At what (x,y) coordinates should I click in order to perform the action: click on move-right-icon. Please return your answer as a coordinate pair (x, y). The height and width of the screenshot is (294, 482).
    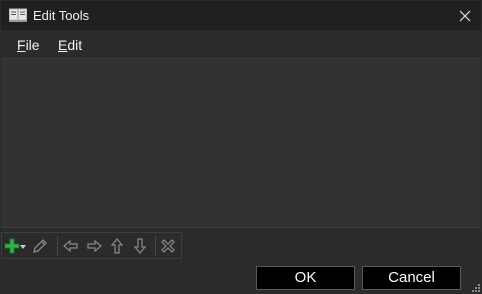
    Looking at the image, I should click on (94, 246).